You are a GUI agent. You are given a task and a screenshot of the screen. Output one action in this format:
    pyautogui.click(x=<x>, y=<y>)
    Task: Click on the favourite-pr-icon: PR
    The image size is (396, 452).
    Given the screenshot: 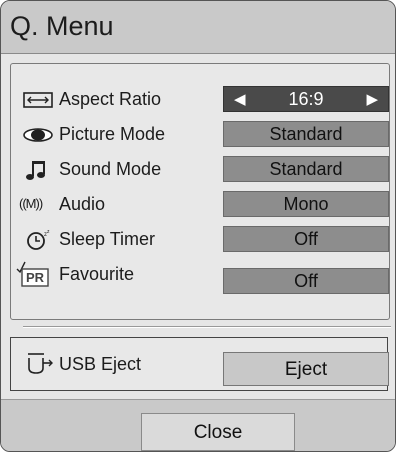 What is the action you would take?
    pyautogui.click(x=35, y=274)
    